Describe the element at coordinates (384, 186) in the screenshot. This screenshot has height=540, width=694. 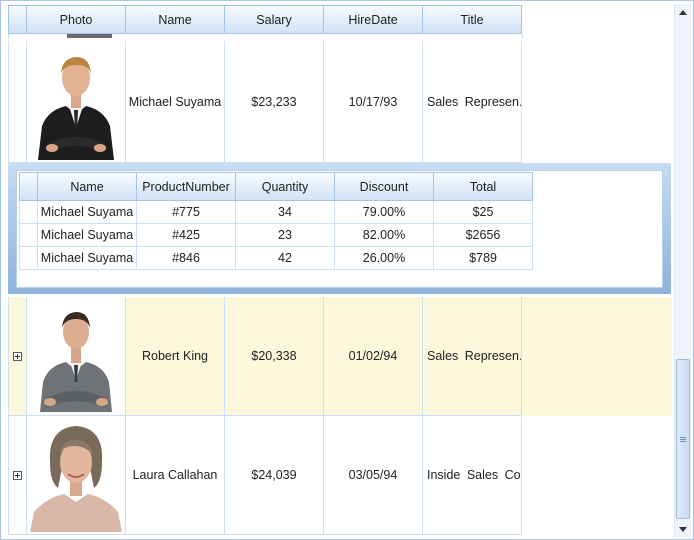
I see `orders-header-discount: Discount` at that location.